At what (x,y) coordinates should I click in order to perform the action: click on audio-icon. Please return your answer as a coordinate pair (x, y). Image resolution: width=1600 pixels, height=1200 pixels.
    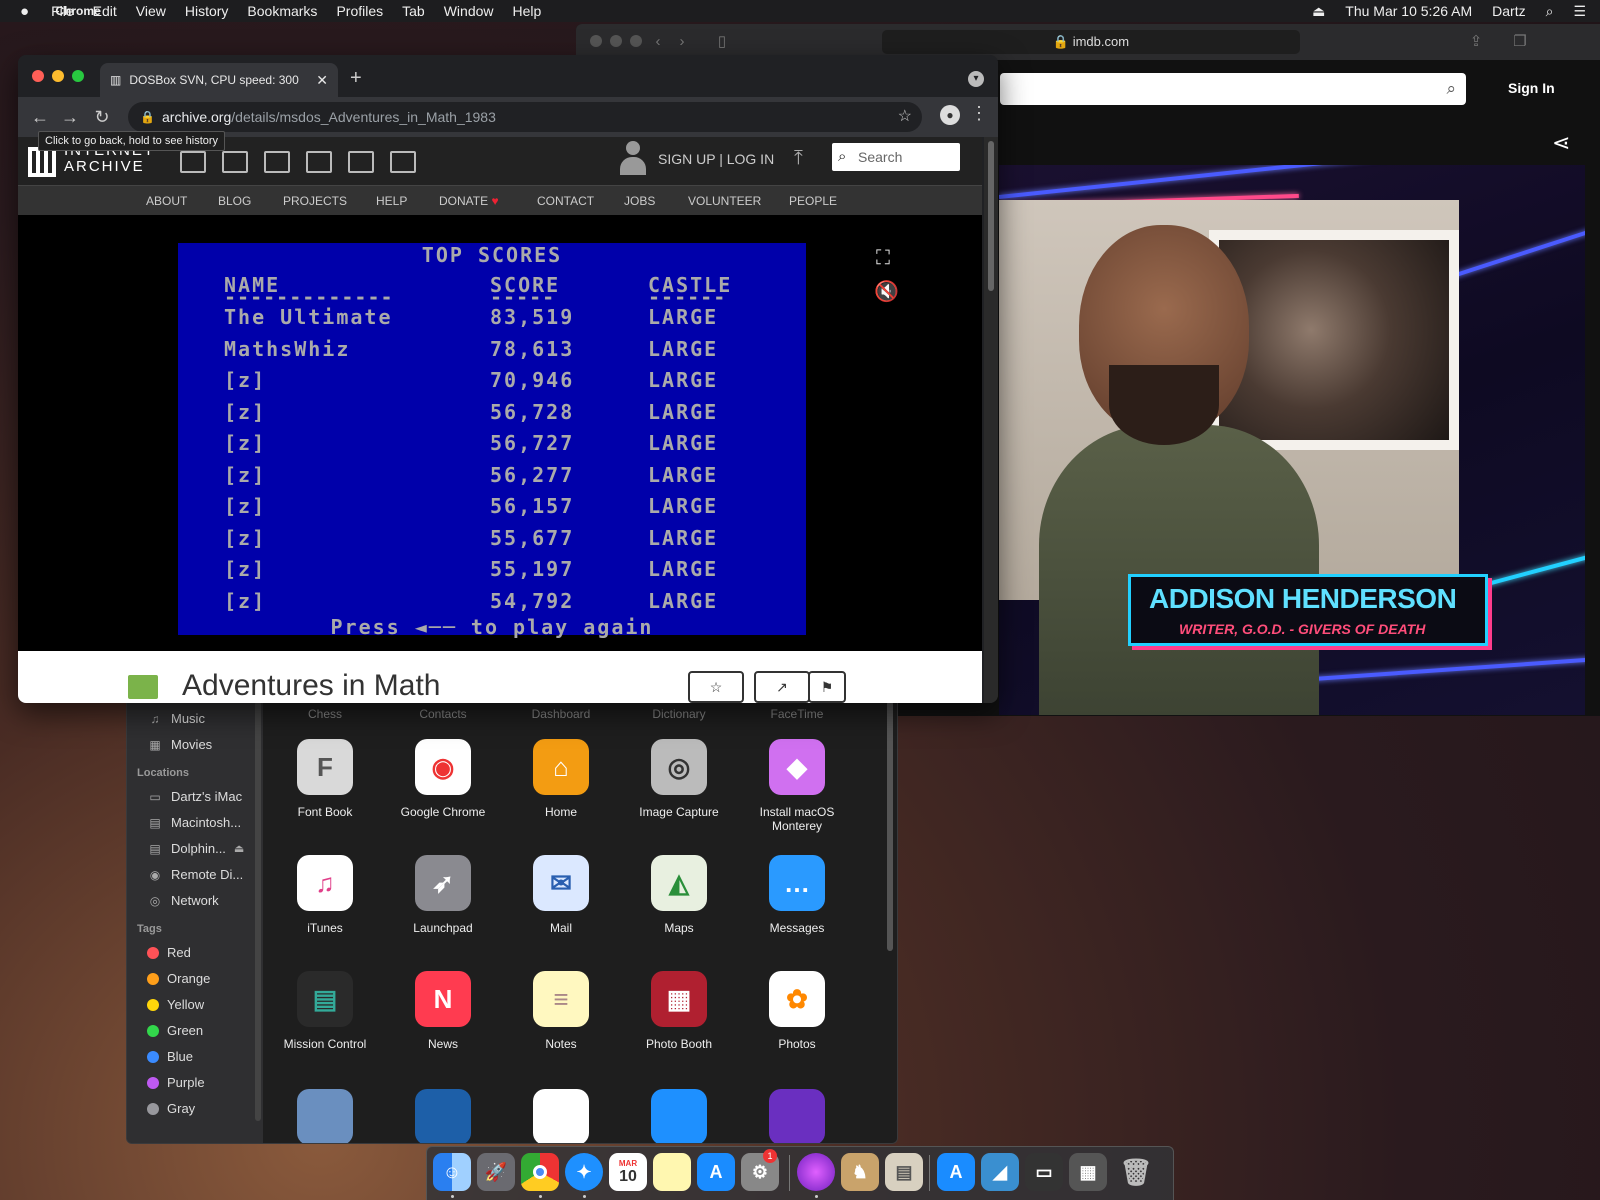
    Looking at the image, I should click on (319, 162).